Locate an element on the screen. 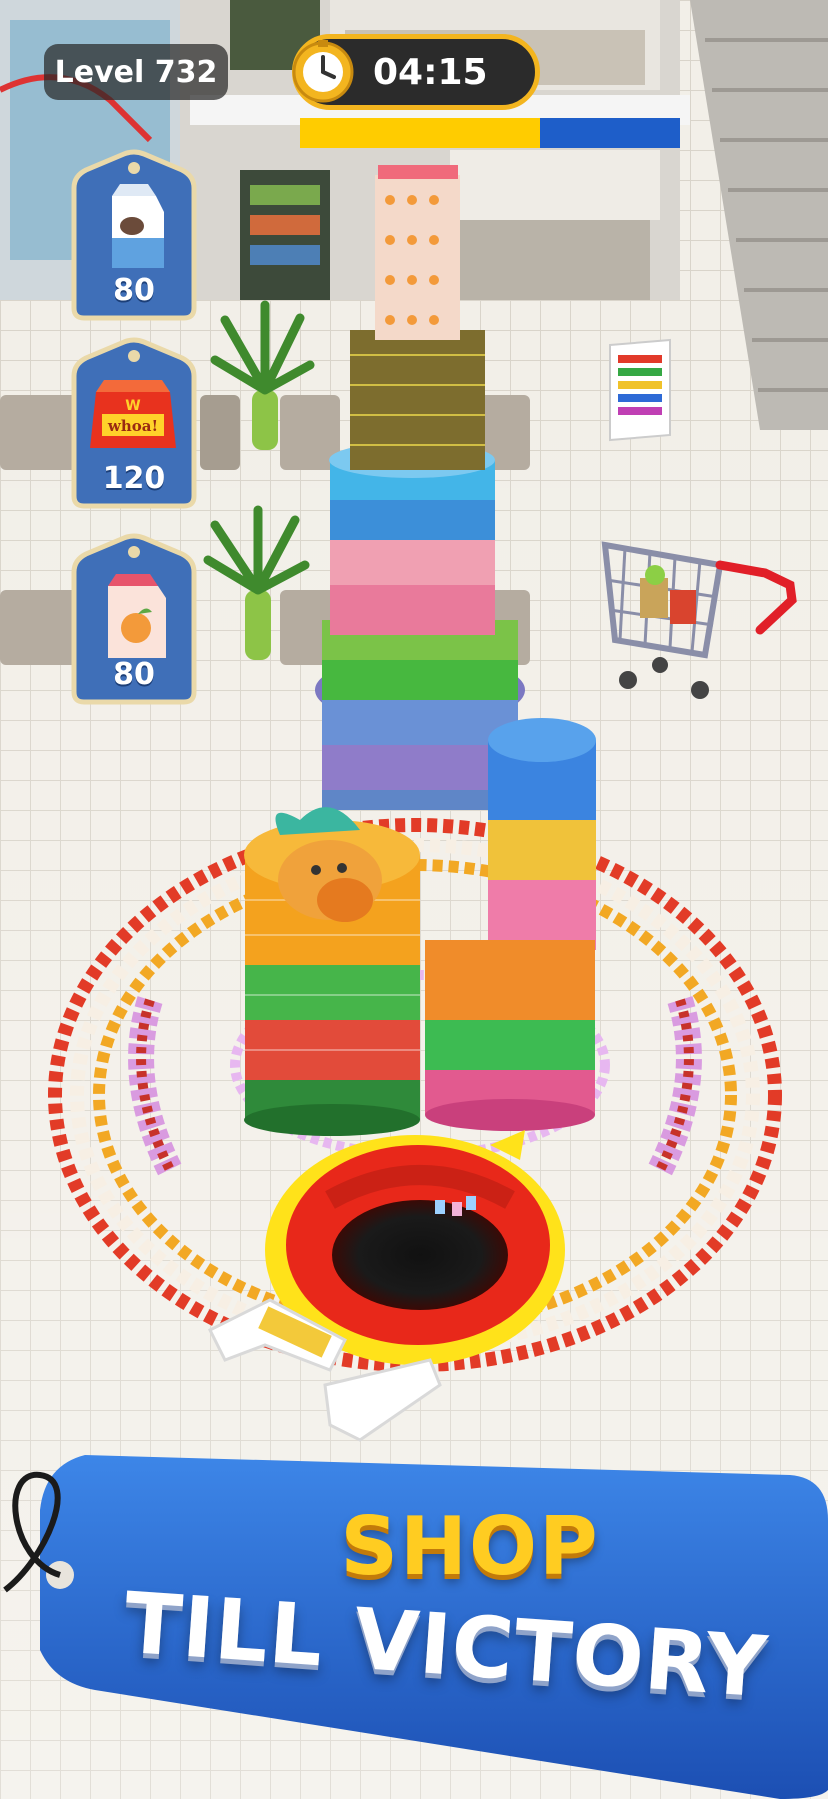 This screenshot has width=828, height=1799. timer-value: 04:15 is located at coordinates (430, 72).